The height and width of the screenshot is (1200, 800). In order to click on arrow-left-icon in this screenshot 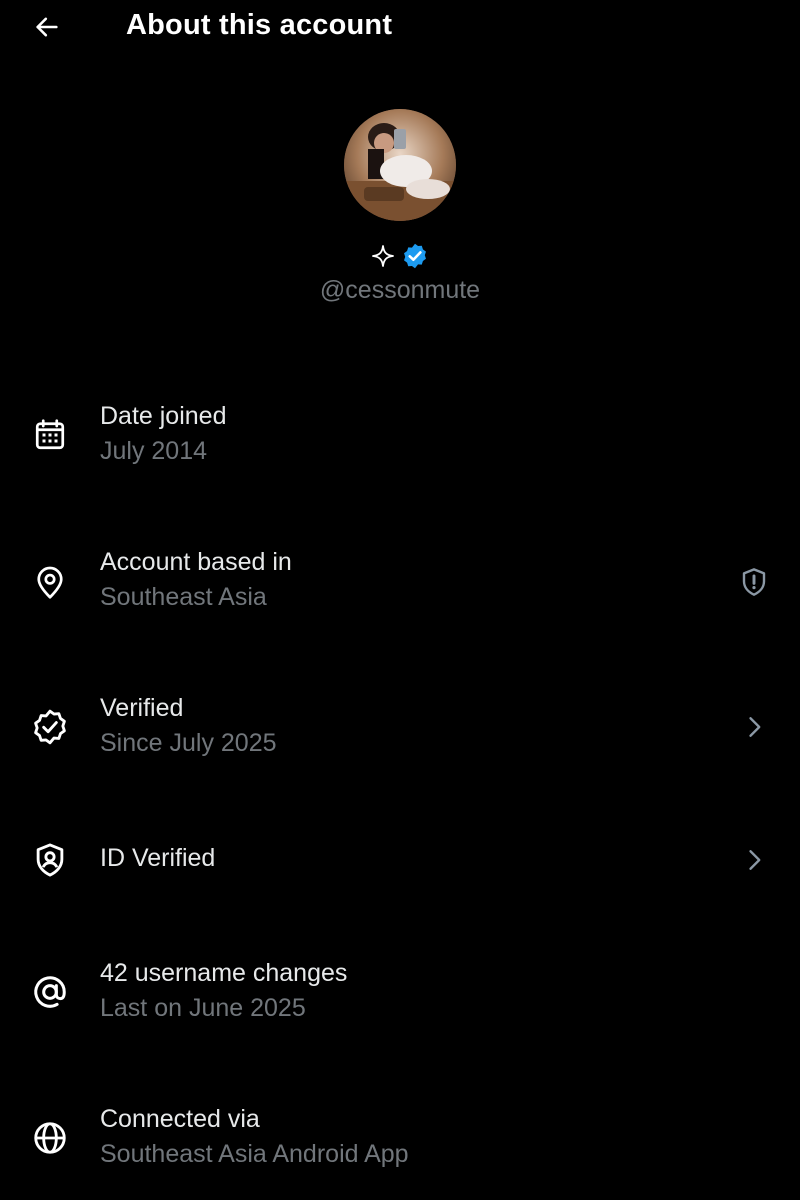, I will do `click(47, 27)`.